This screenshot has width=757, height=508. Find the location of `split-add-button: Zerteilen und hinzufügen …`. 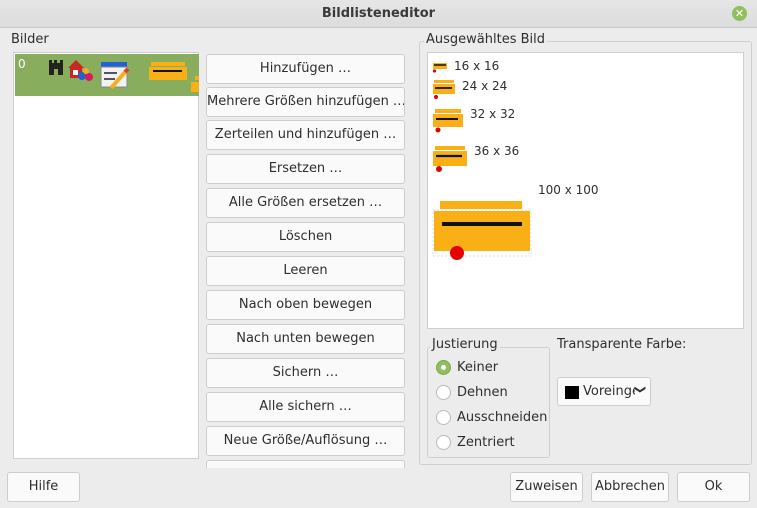

split-add-button: Zerteilen und hinzufügen … is located at coordinates (305, 135).